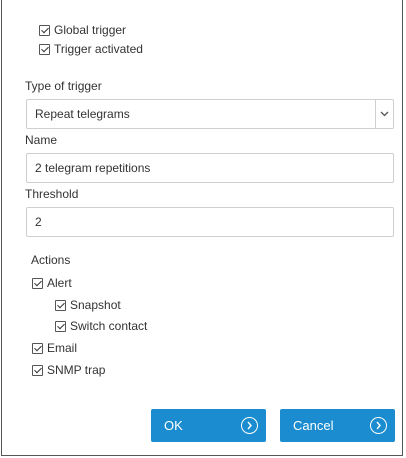  I want to click on snapshot-label: Snapshot, so click(95, 305).